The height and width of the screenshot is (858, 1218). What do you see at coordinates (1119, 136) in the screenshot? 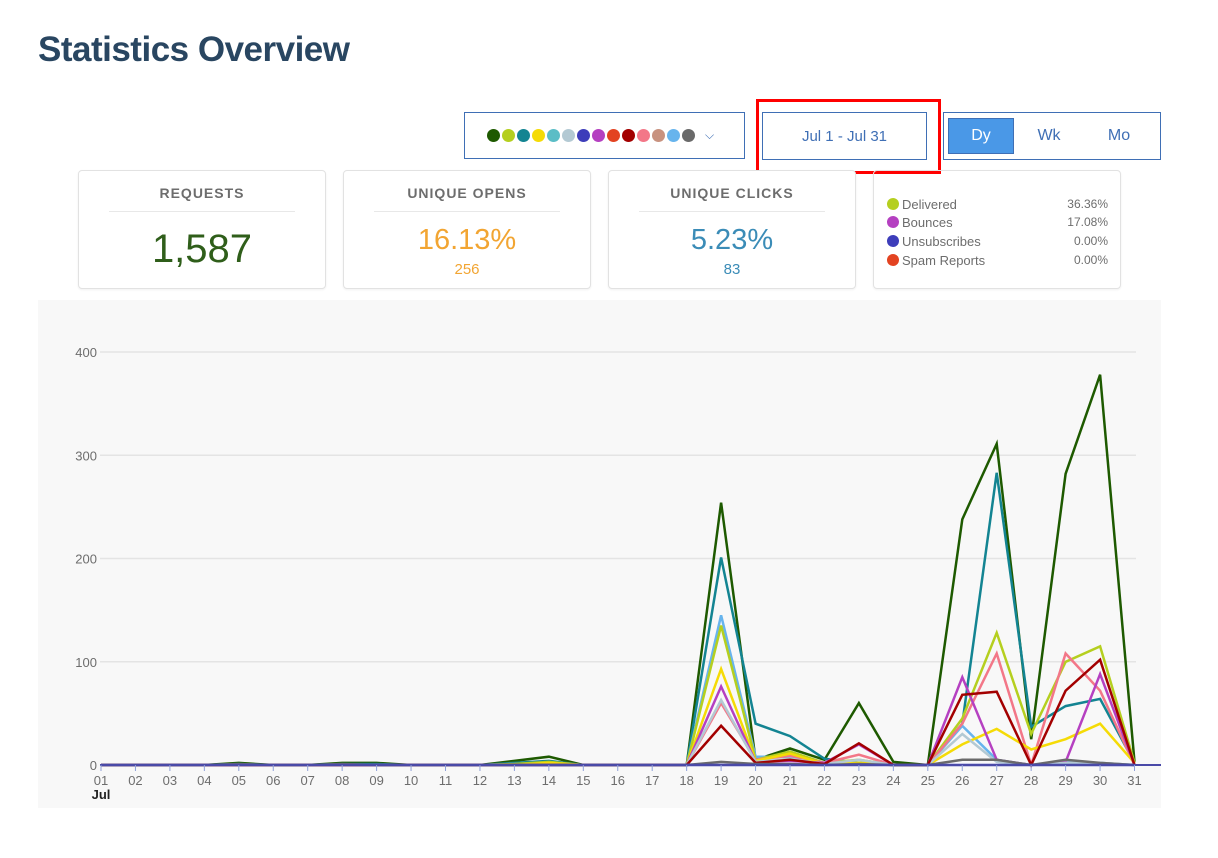
I see `period-month-button: Mo` at bounding box center [1119, 136].